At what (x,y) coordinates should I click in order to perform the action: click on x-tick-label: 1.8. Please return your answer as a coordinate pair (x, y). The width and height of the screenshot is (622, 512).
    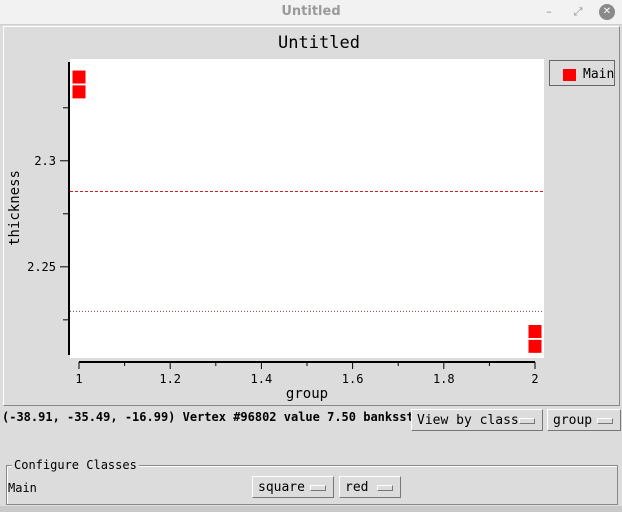
    Looking at the image, I should click on (444, 379).